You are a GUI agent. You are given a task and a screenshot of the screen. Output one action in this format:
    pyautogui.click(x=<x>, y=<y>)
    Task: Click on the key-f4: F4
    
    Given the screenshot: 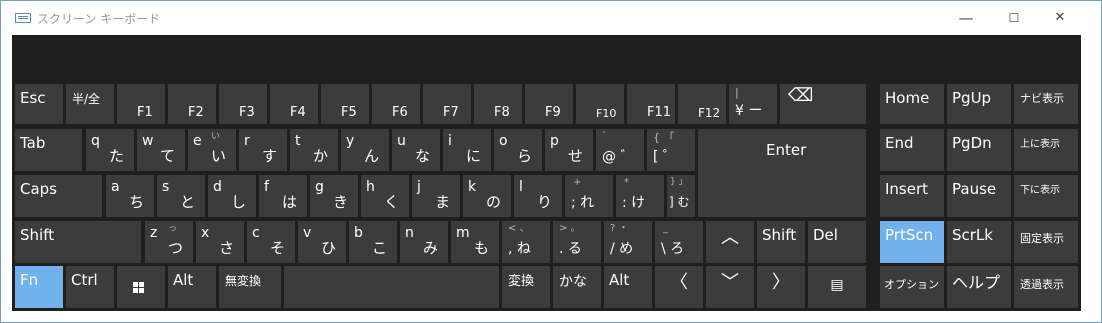 What is the action you would take?
    pyautogui.click(x=294, y=104)
    